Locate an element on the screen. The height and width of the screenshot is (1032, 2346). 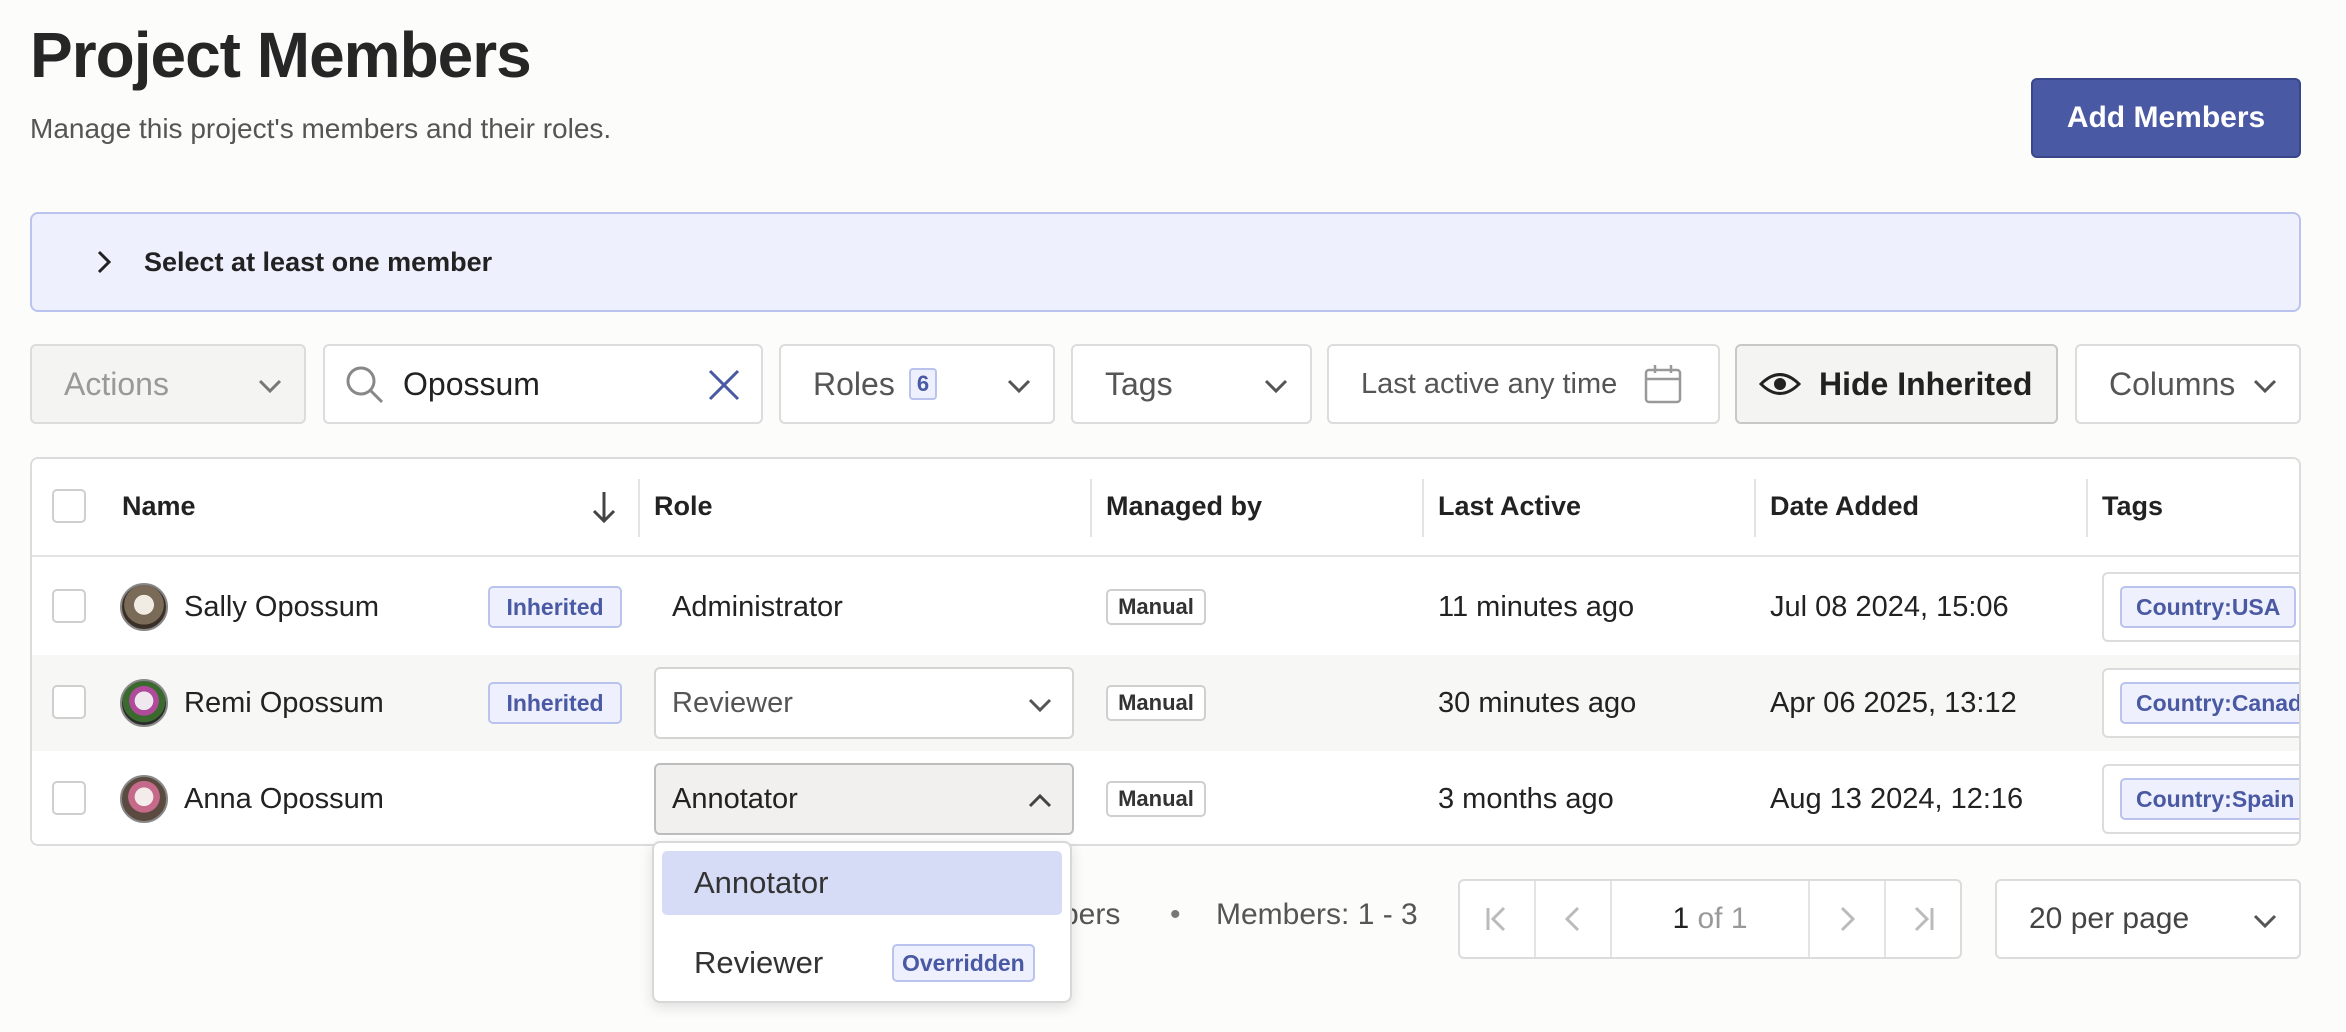
member-name: Remi Opossum is located at coordinates (284, 703).